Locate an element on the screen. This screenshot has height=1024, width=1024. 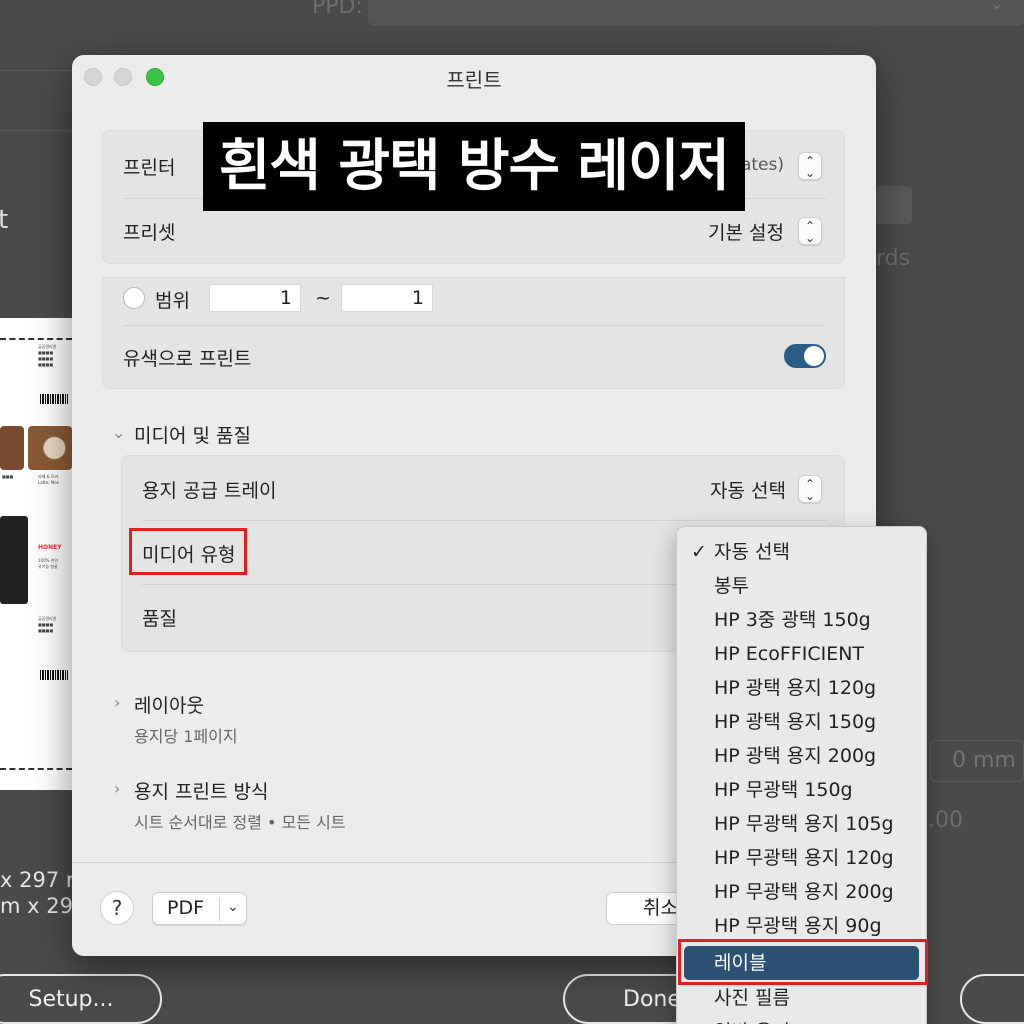
printer-label: 프린터 is located at coordinates (149, 168).